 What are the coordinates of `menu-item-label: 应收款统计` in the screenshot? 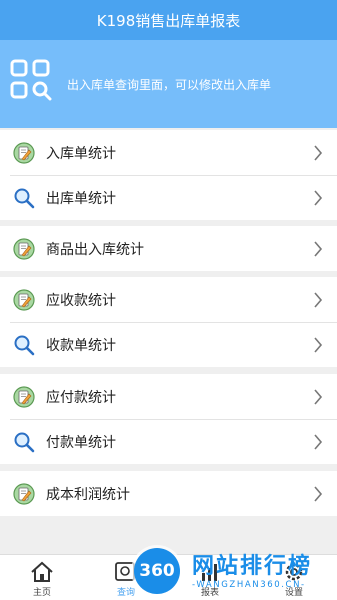 It's located at (81, 301).